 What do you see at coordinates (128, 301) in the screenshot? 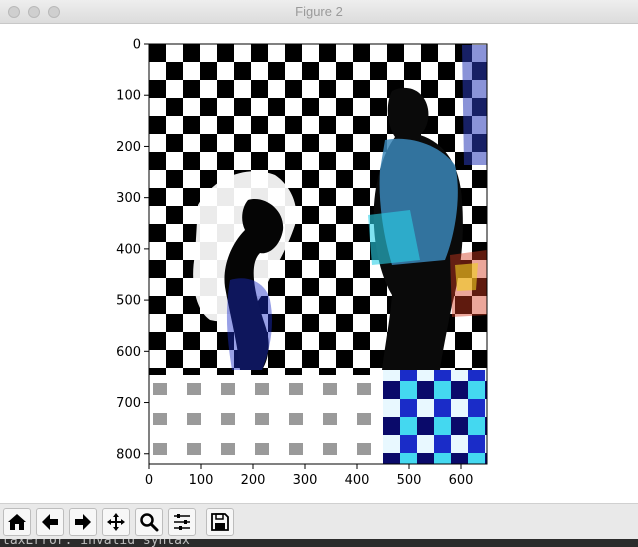
I see `y-tick-label: 500` at bounding box center [128, 301].